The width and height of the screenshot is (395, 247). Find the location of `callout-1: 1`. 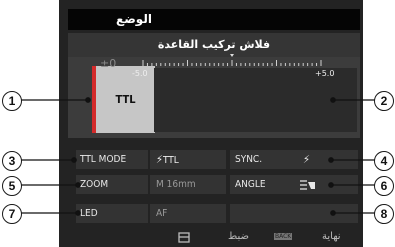

callout-1: 1 is located at coordinates (12, 101).